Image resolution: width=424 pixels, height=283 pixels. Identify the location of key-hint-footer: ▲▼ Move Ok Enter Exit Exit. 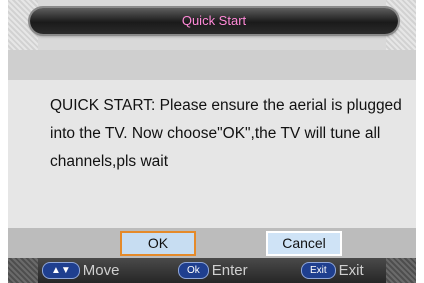
(212, 270).